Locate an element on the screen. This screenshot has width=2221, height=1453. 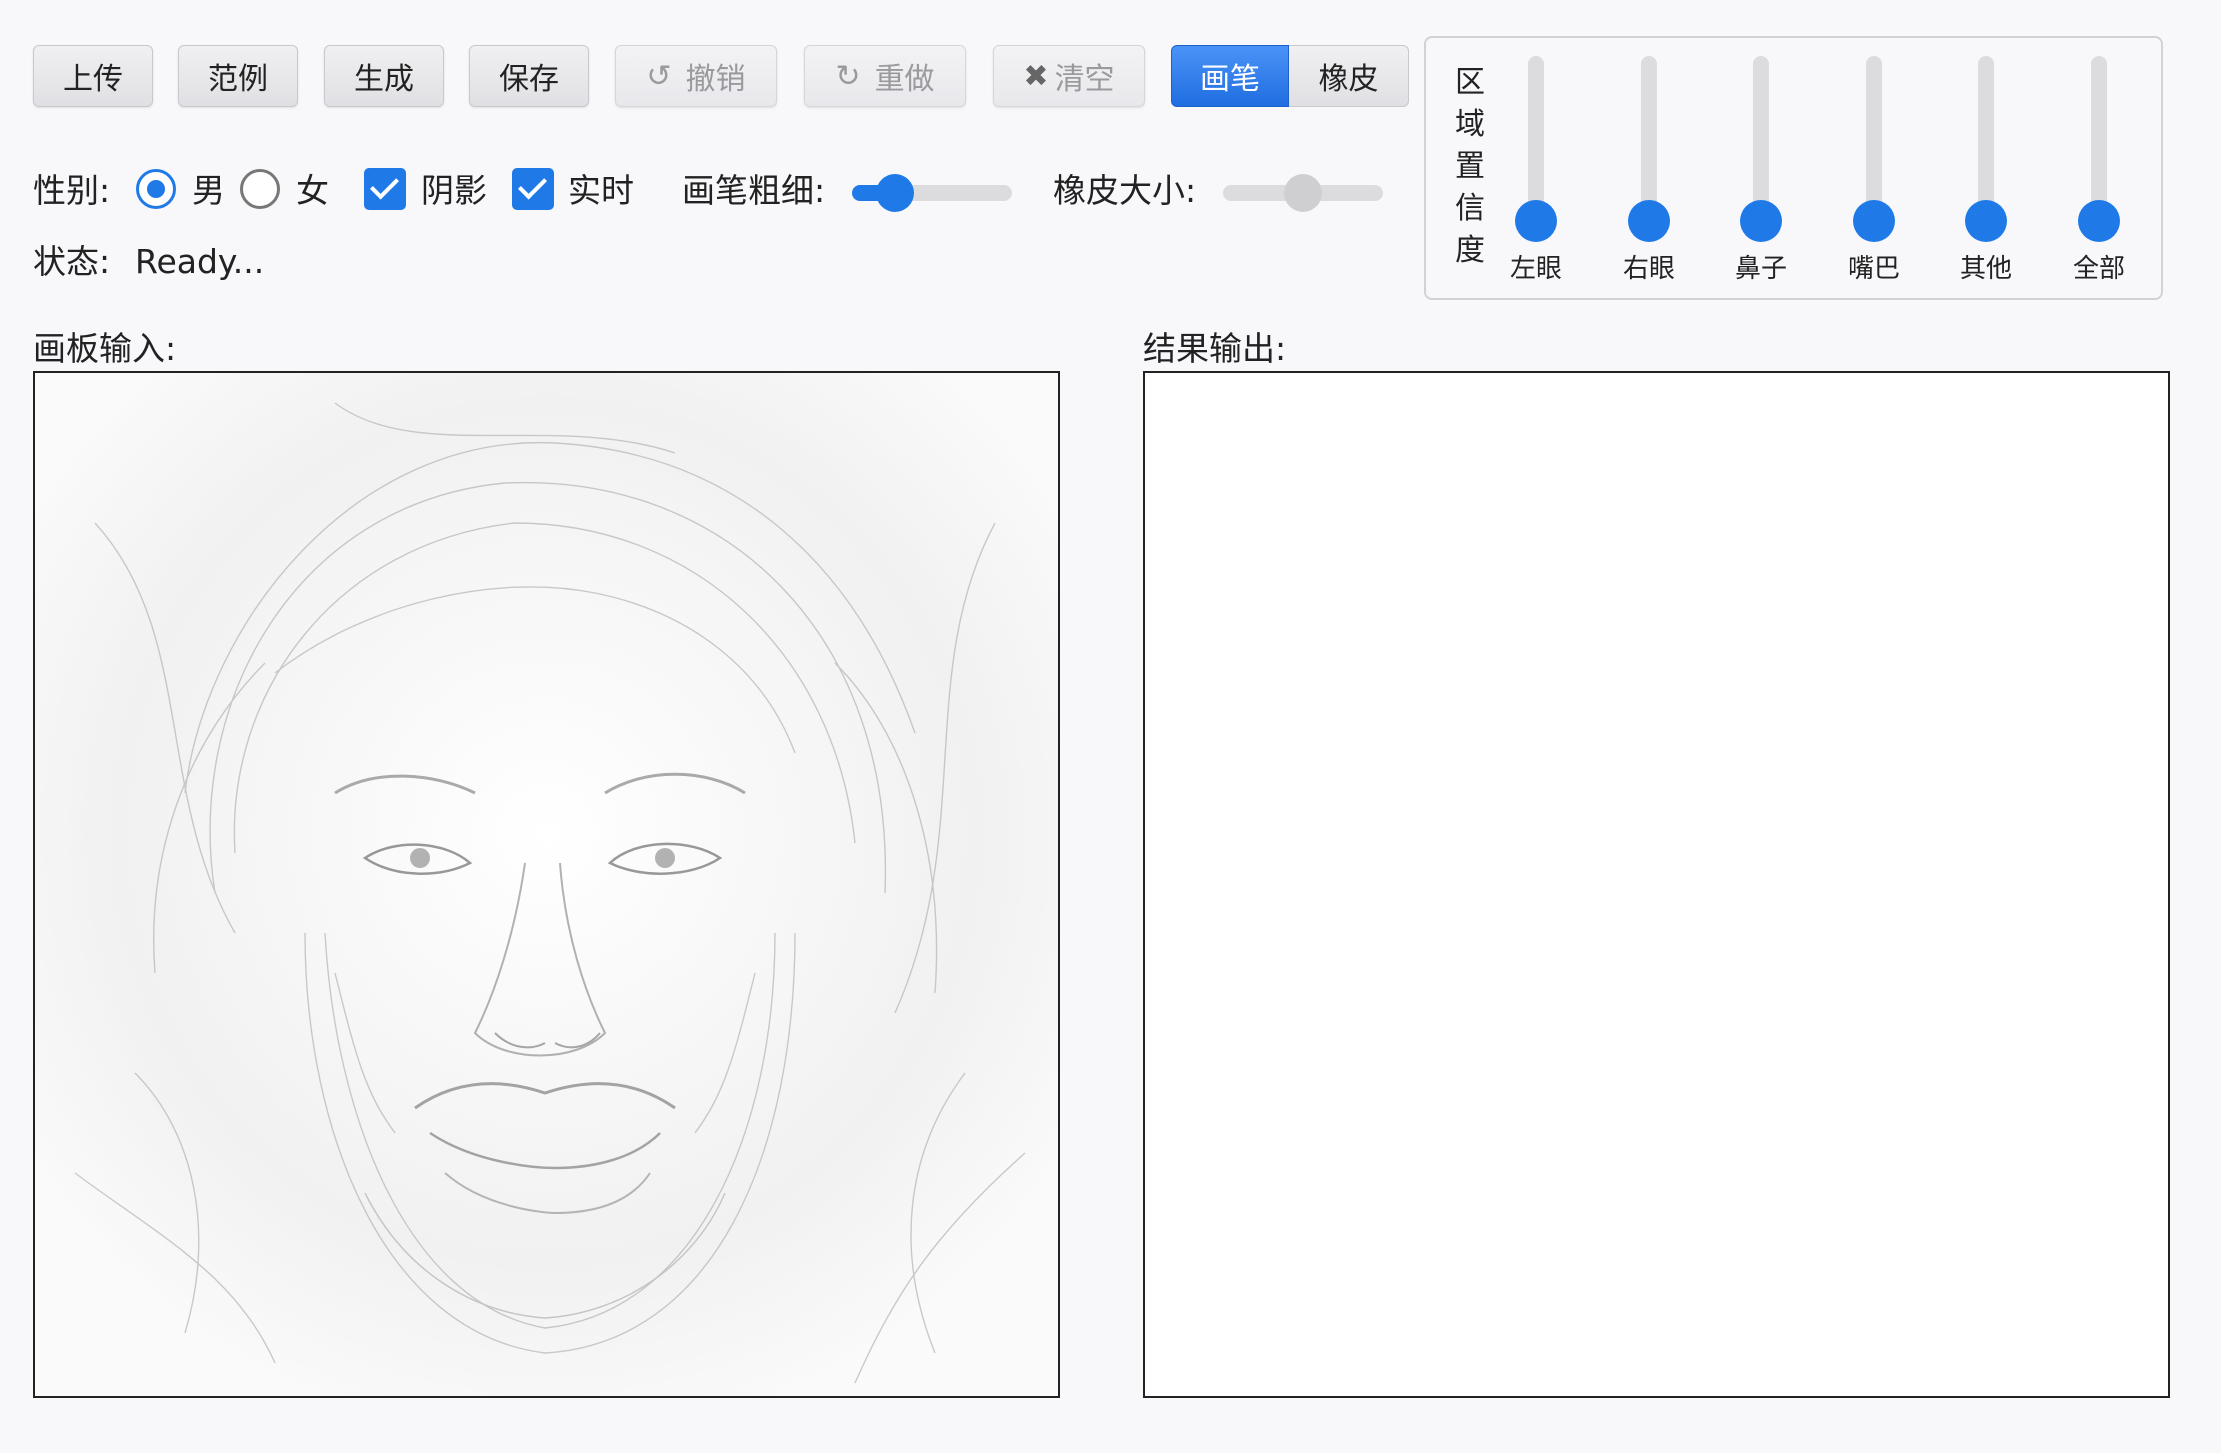
confidence-slider-label: 右眼 is located at coordinates (1648, 269).